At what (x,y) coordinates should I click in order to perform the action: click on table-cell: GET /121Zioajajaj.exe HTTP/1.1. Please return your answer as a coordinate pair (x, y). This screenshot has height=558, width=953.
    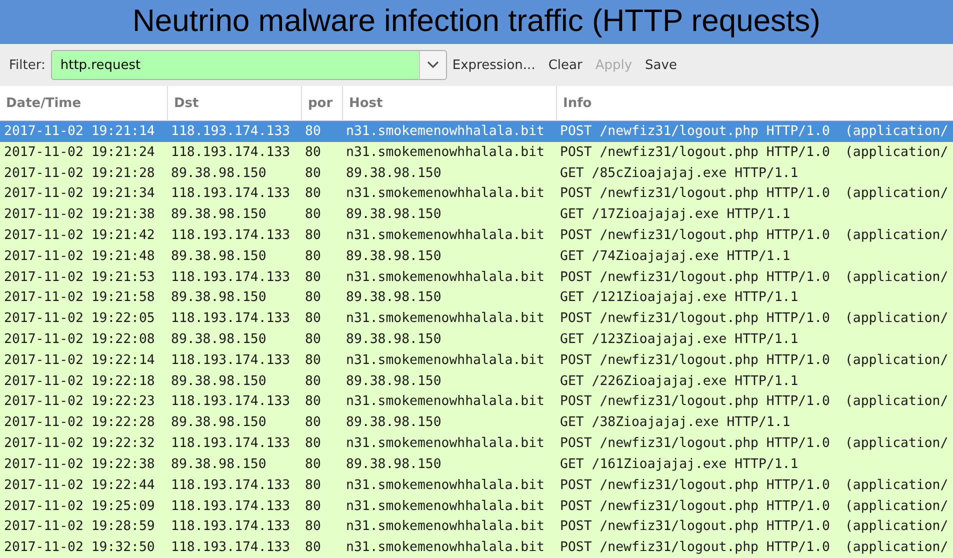
    Looking at the image, I should click on (679, 298).